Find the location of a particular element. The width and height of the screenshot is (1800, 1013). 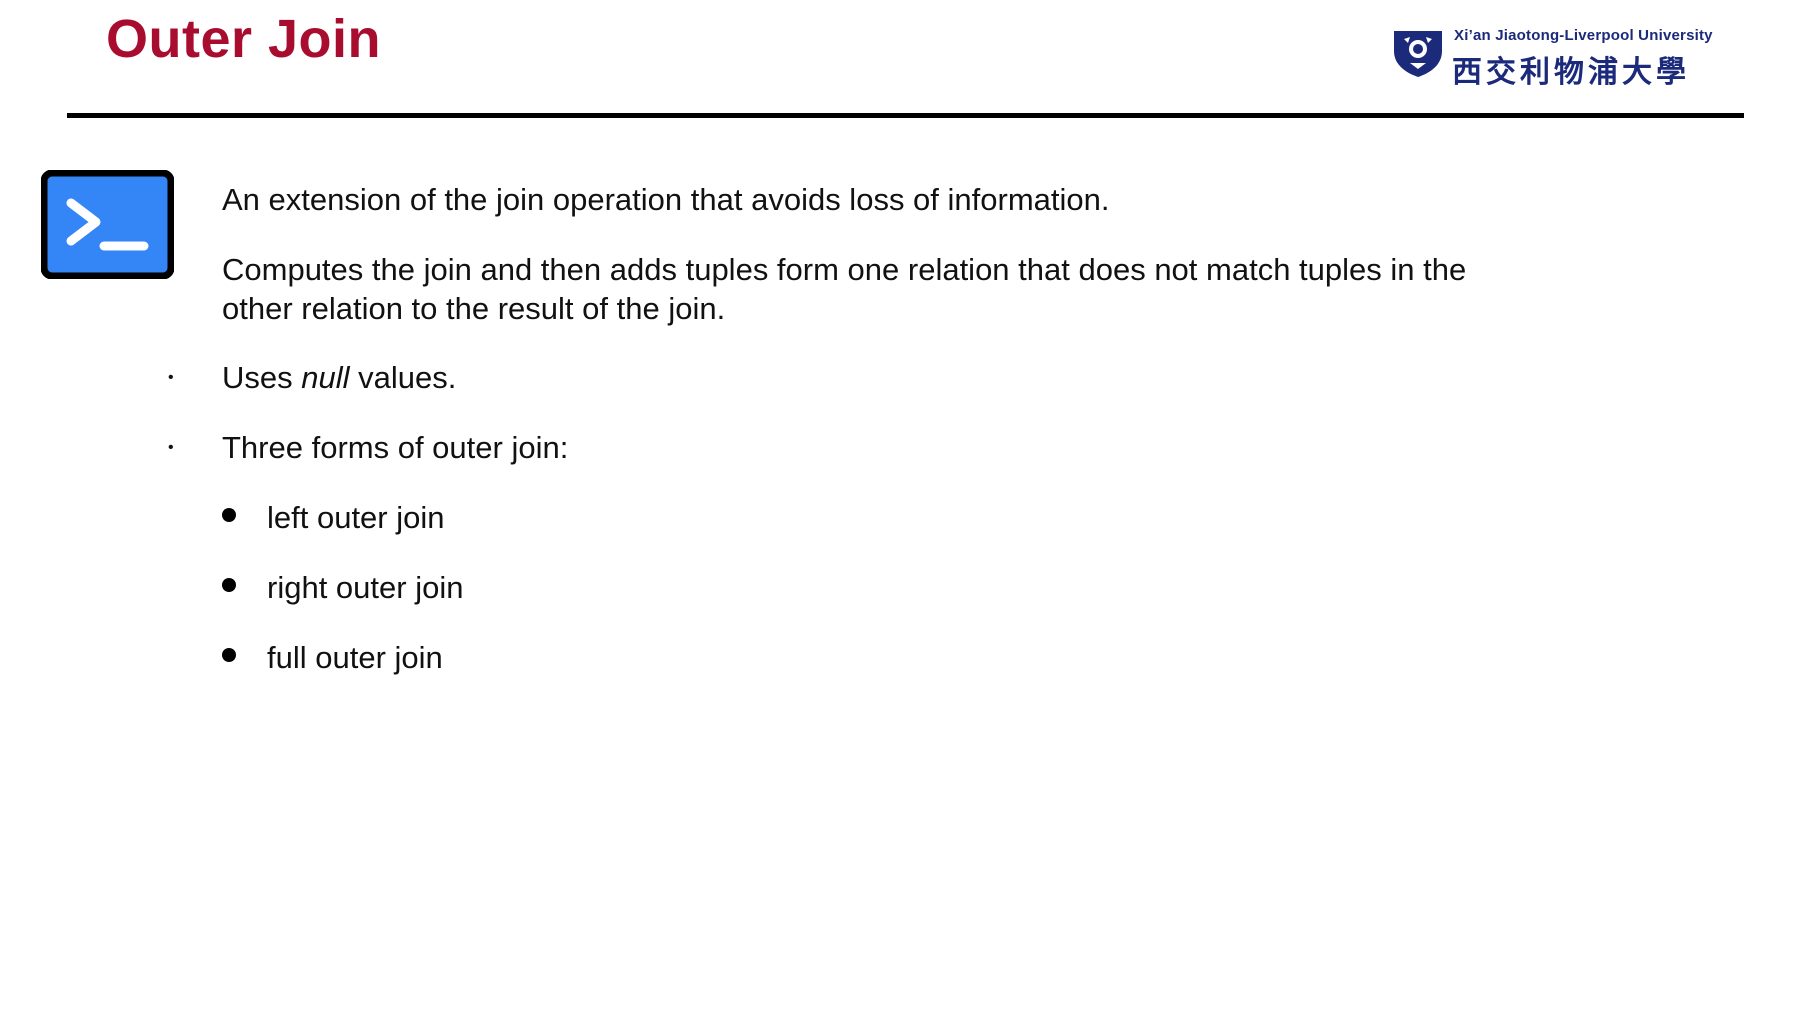

slide-title: Outer Join is located at coordinates (244, 39).